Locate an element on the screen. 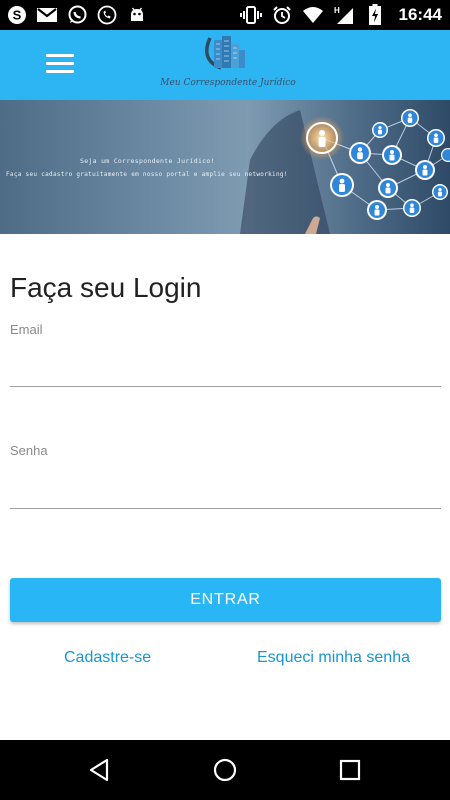 The width and height of the screenshot is (450, 800). recents-icon is located at coordinates (350, 770).